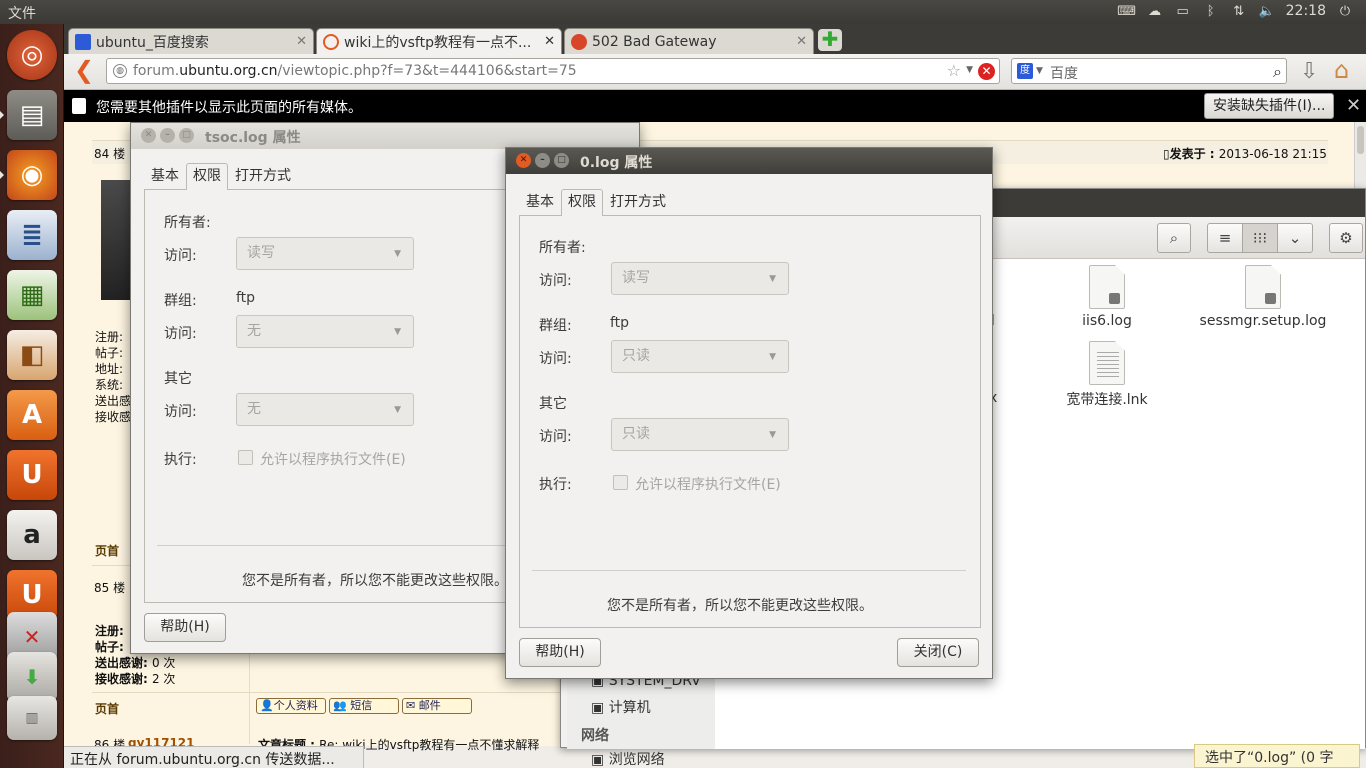 This screenshot has width=1366, height=768. What do you see at coordinates (1345, 11) in the screenshot?
I see `power-icon: ⏻` at bounding box center [1345, 11].